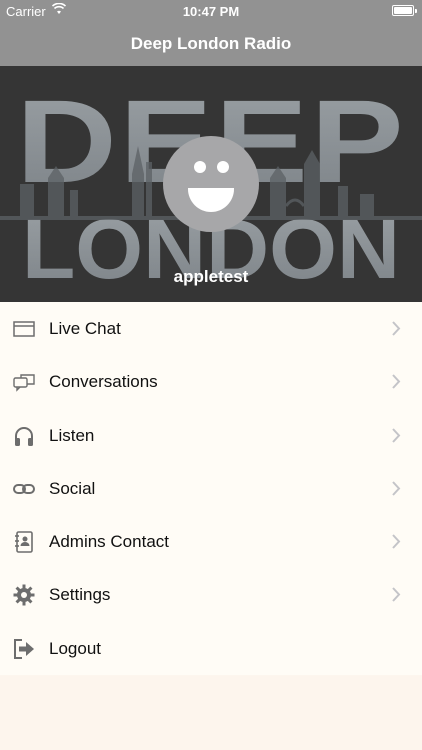  I want to click on logout-icon, so click(24, 648).